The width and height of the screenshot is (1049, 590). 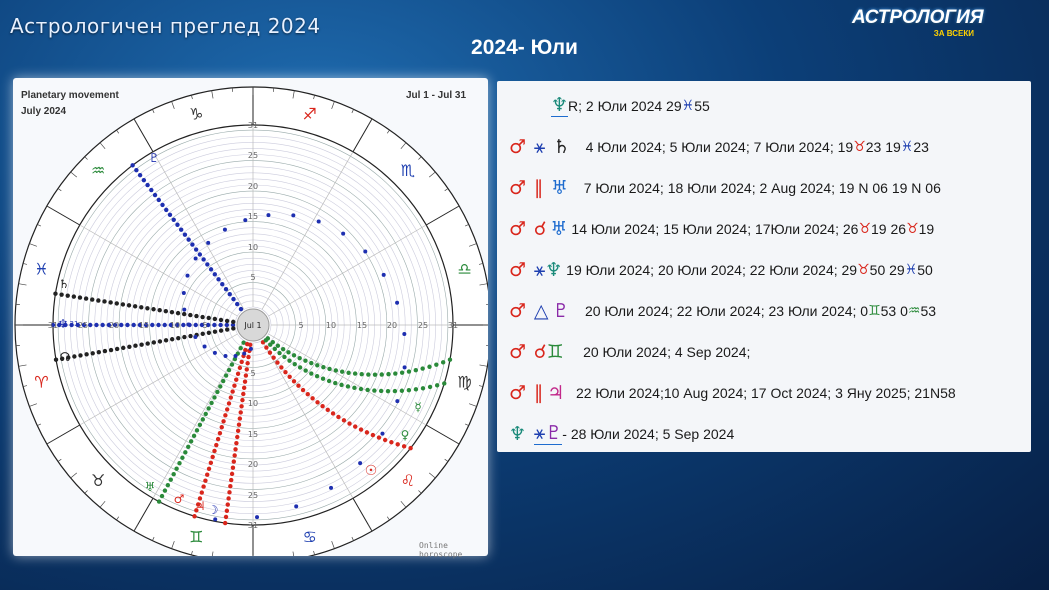 I want to click on parallel-icon: ∥, so click(x=538, y=392).